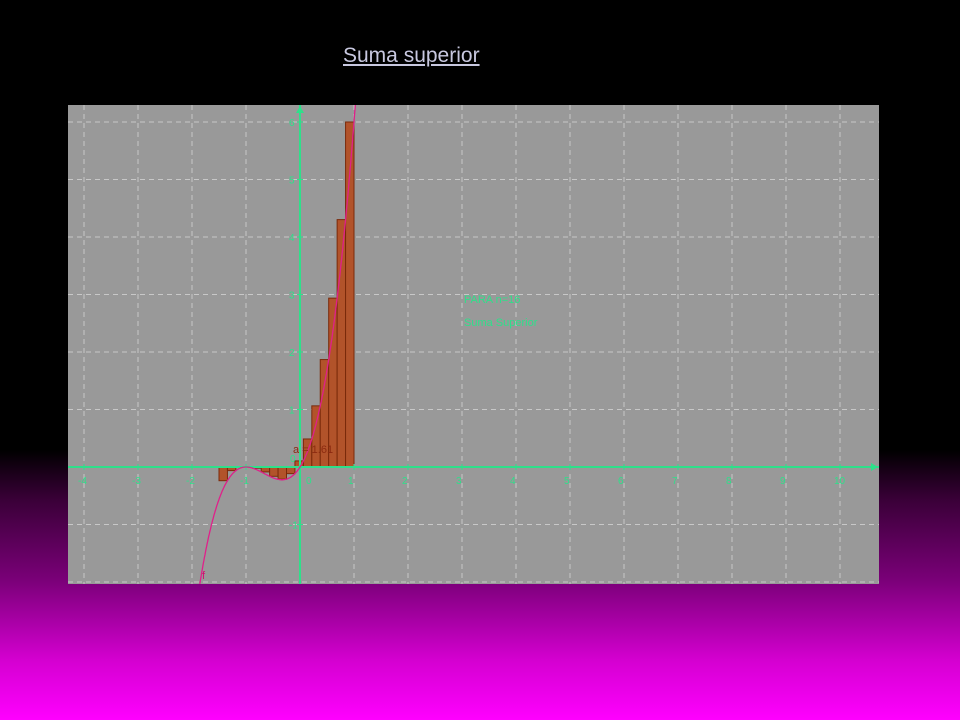 The height and width of the screenshot is (720, 960). What do you see at coordinates (309, 481) in the screenshot?
I see `x-tick-label: 0` at bounding box center [309, 481].